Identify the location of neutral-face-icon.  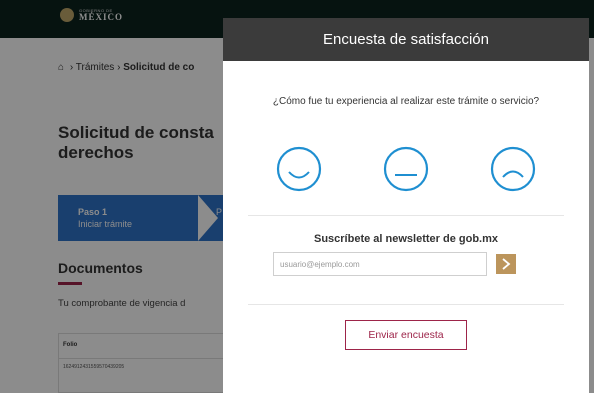
(406, 169).